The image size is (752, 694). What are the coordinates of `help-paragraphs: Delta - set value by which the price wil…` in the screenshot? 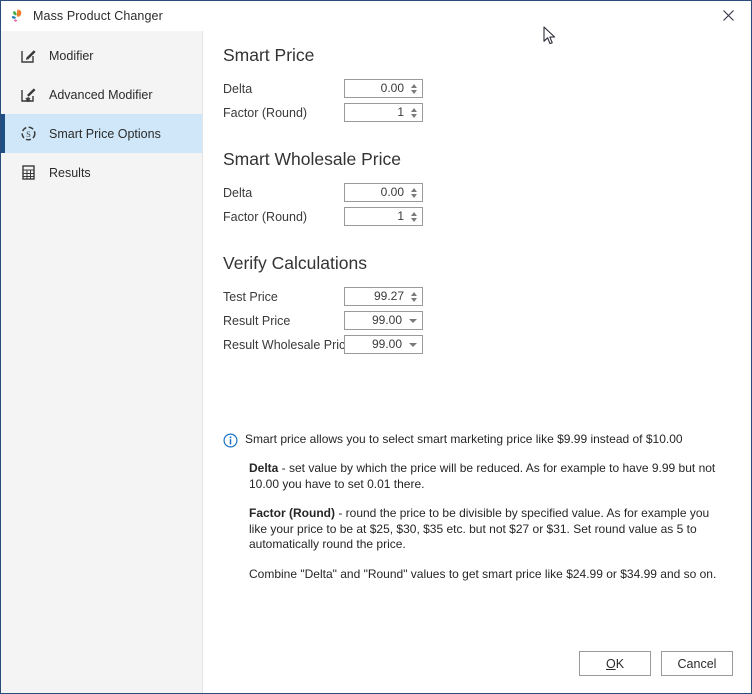 It's located at (483, 521).